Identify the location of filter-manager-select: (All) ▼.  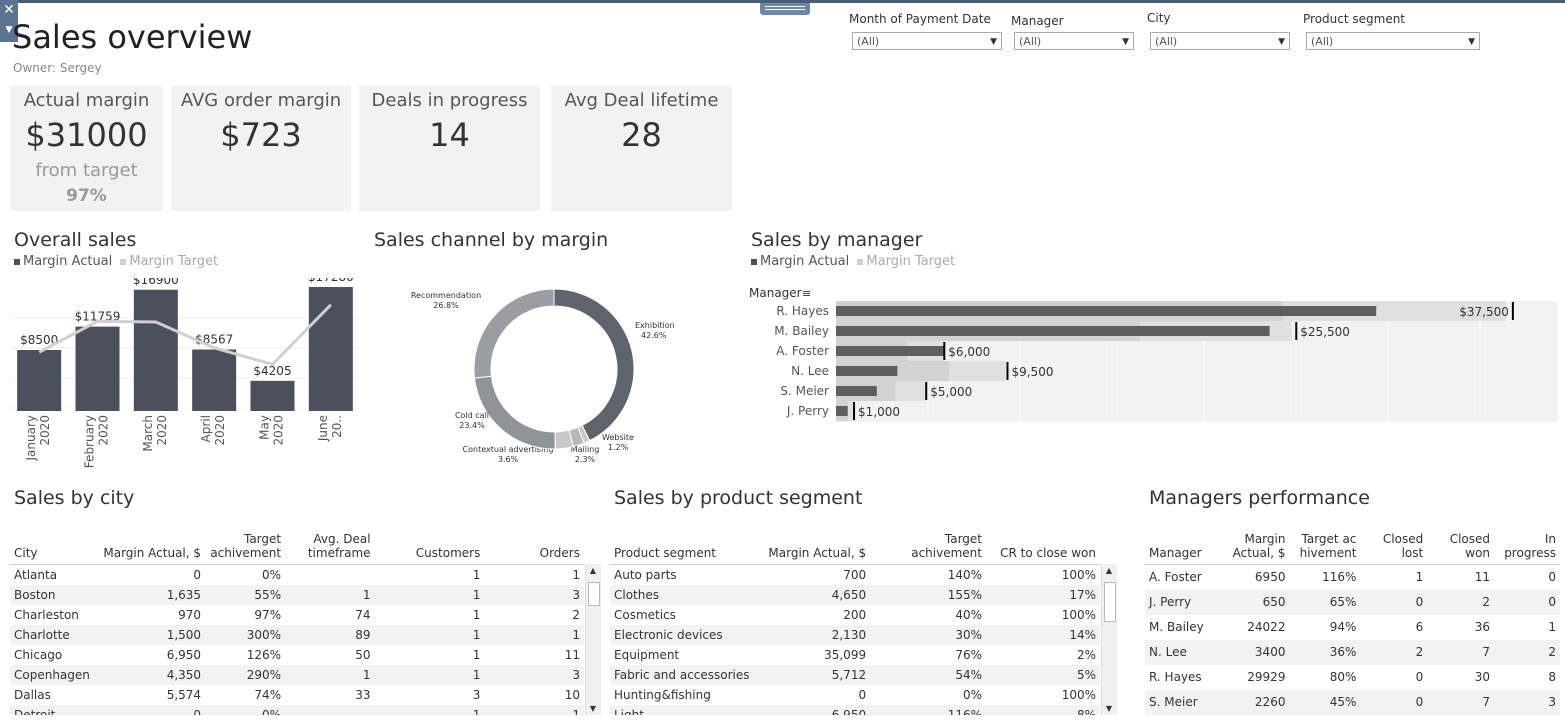
(1074, 41).